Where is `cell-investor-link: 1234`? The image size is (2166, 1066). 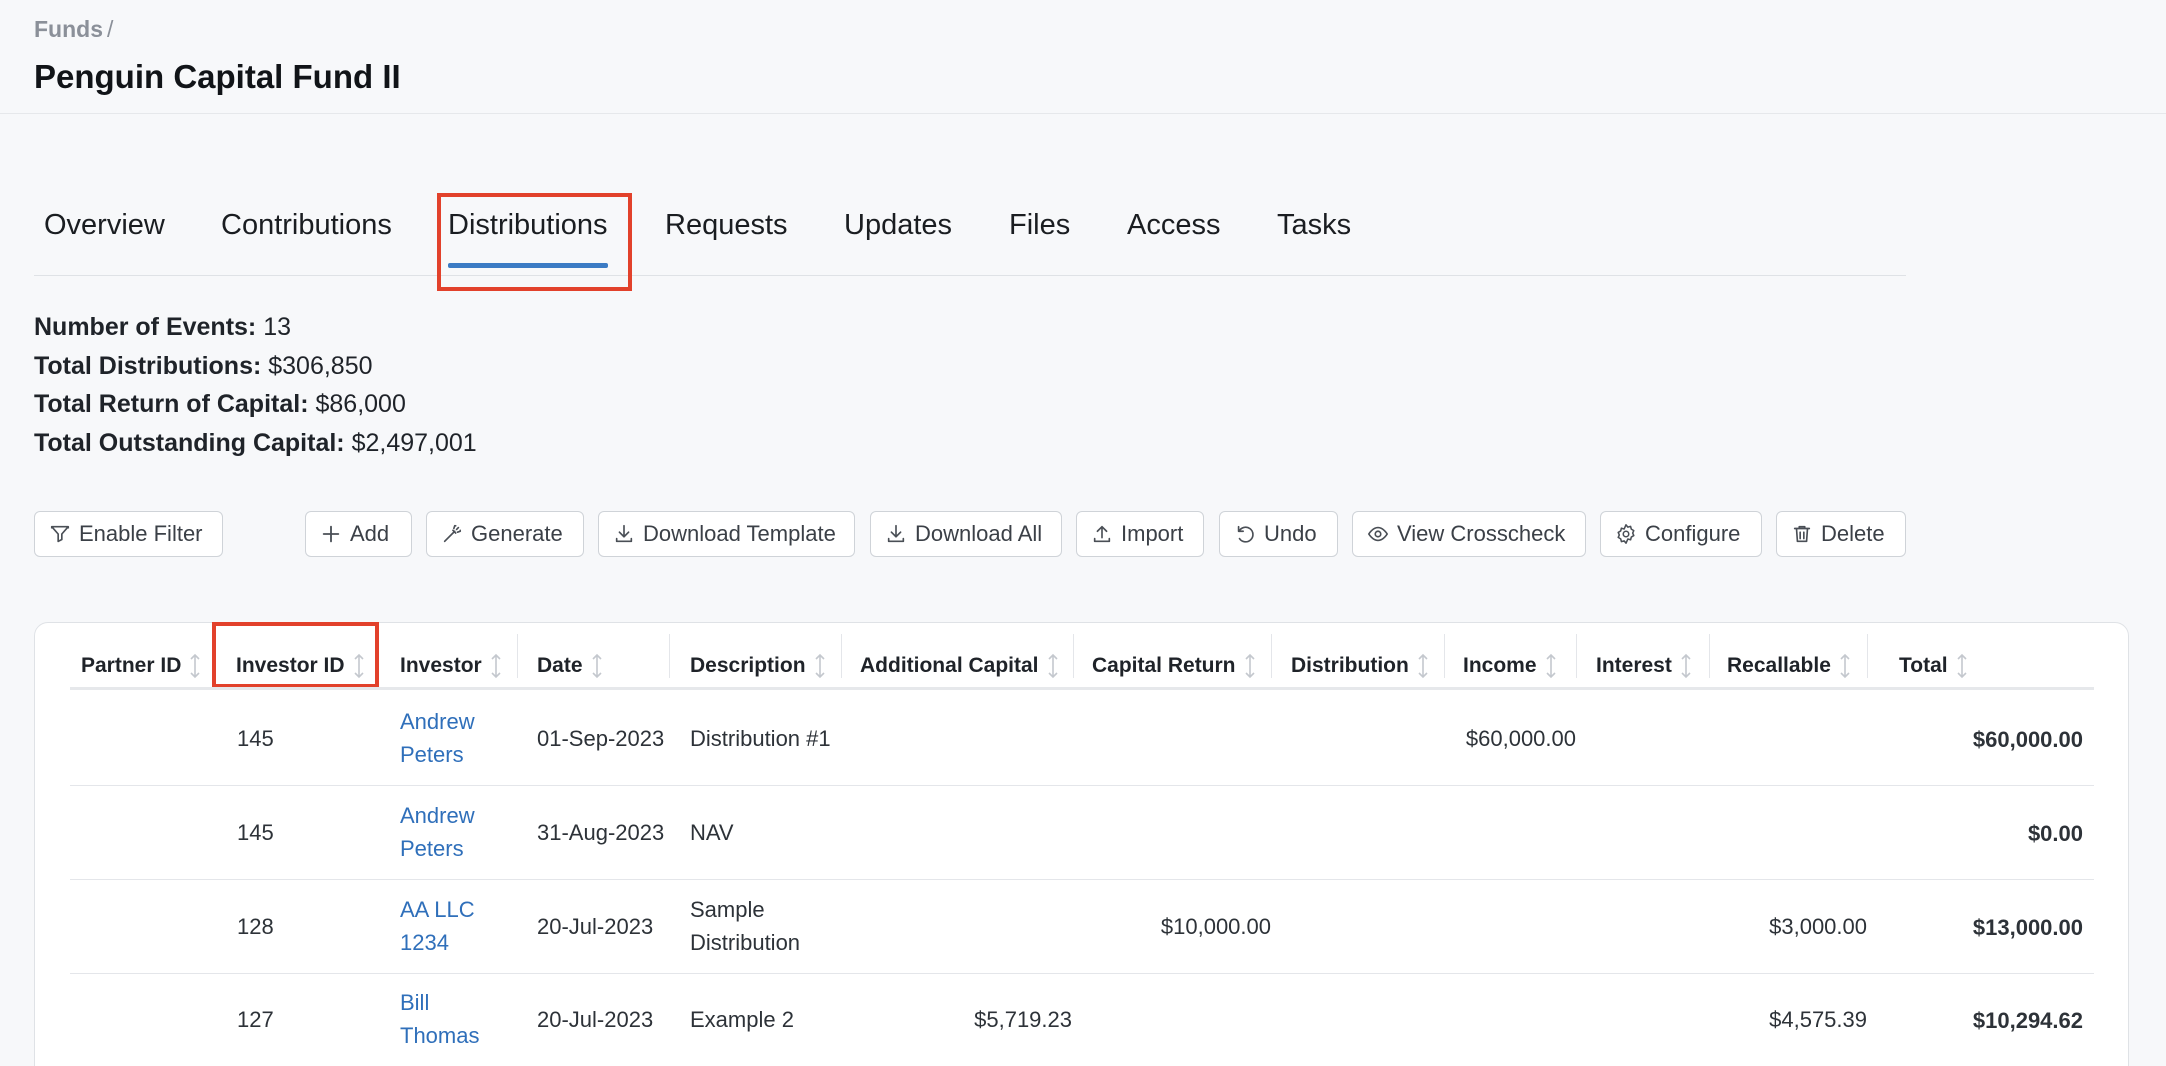 cell-investor-link: 1234 is located at coordinates (424, 942).